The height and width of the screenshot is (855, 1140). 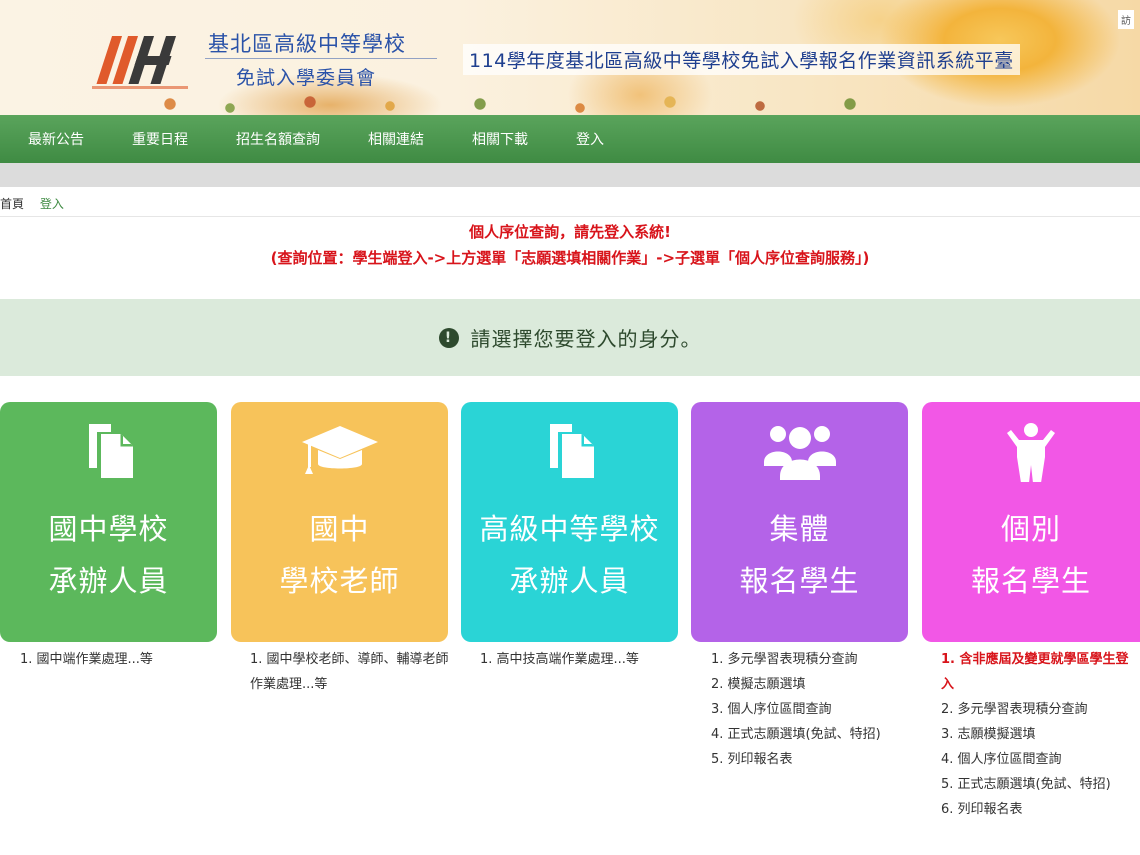 What do you see at coordinates (988, 734) in the screenshot?
I see `desc-item: 3. 志願模擬選填` at bounding box center [988, 734].